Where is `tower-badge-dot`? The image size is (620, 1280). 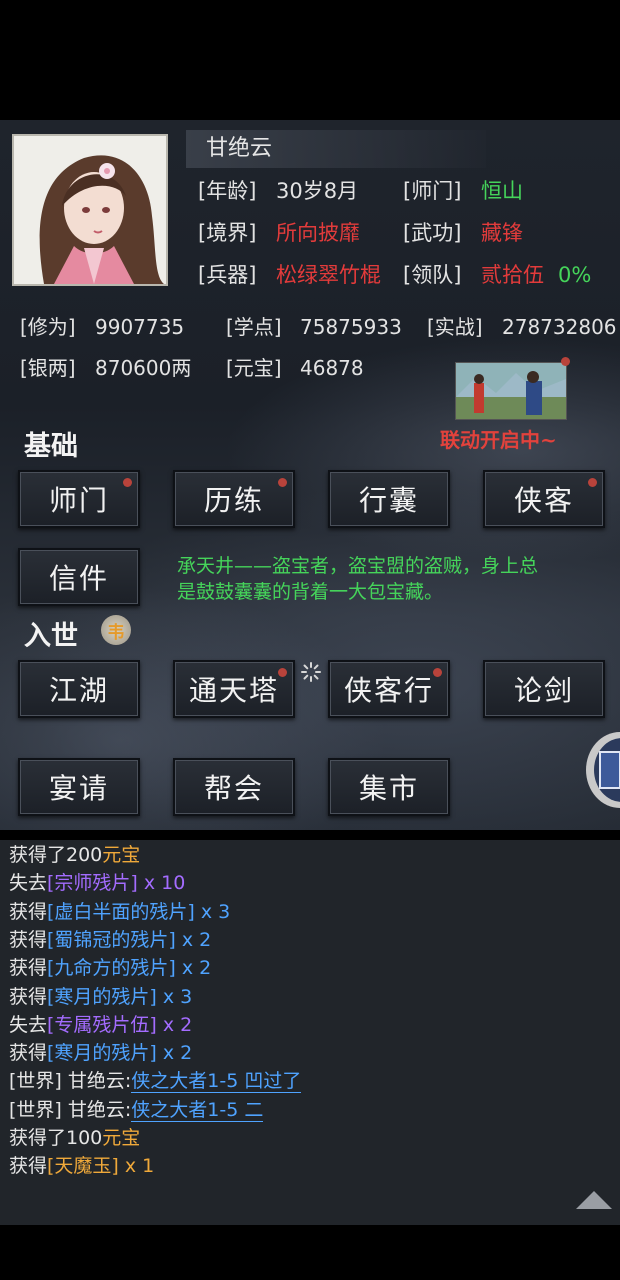 tower-badge-dot is located at coordinates (282, 672).